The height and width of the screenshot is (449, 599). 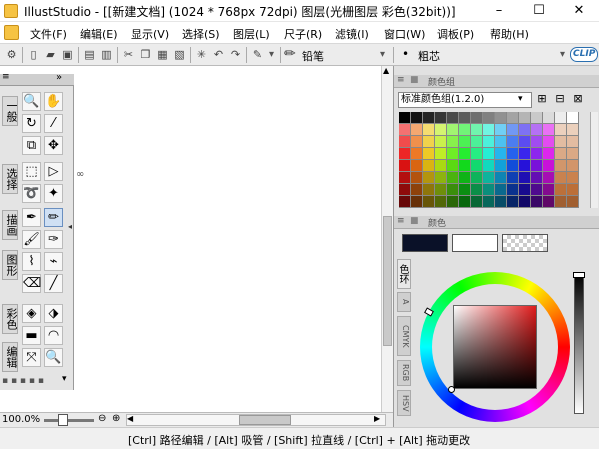 I want to click on rotate-icon: ↻, so click(x=31, y=123).